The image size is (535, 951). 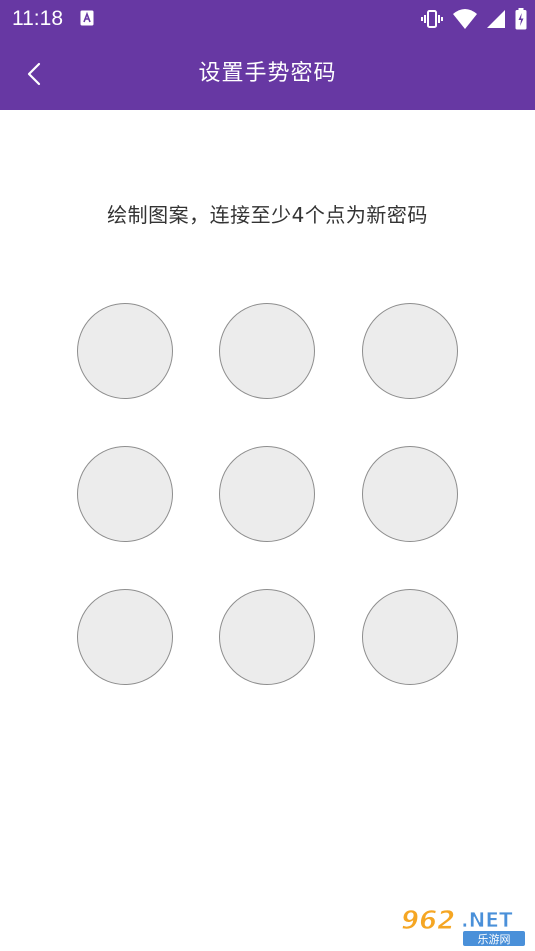 I want to click on svg-text: .NET, so click(x=487, y=920).